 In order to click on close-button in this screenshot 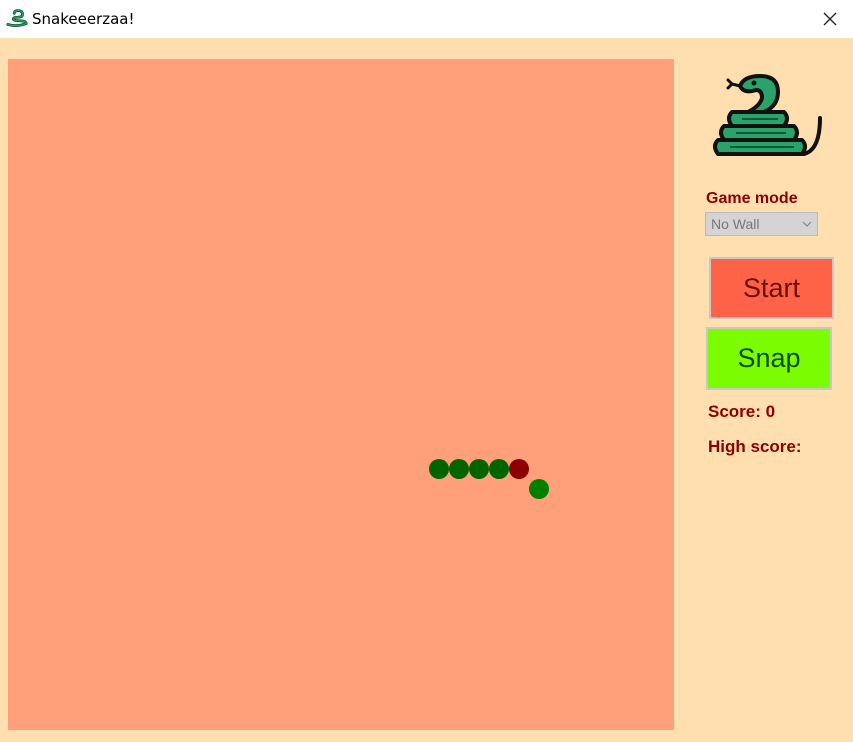, I will do `click(830, 19)`.